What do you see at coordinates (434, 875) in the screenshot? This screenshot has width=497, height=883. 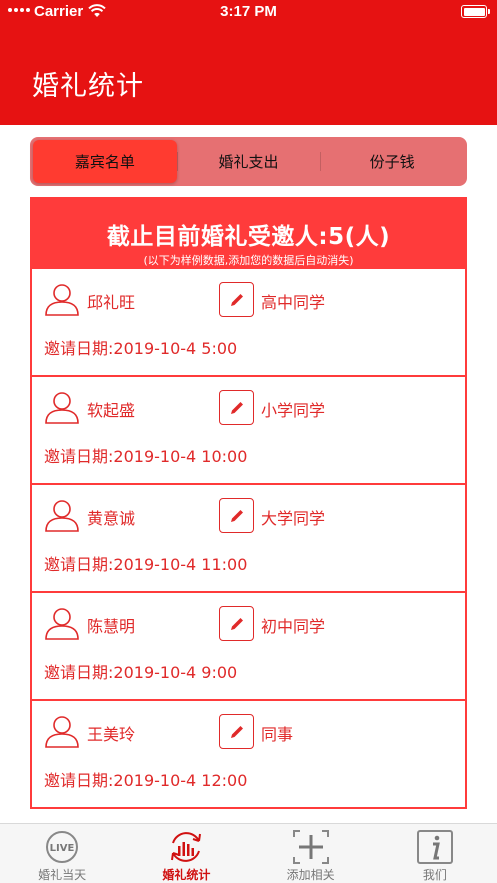 I see `tab-label: 我们` at bounding box center [434, 875].